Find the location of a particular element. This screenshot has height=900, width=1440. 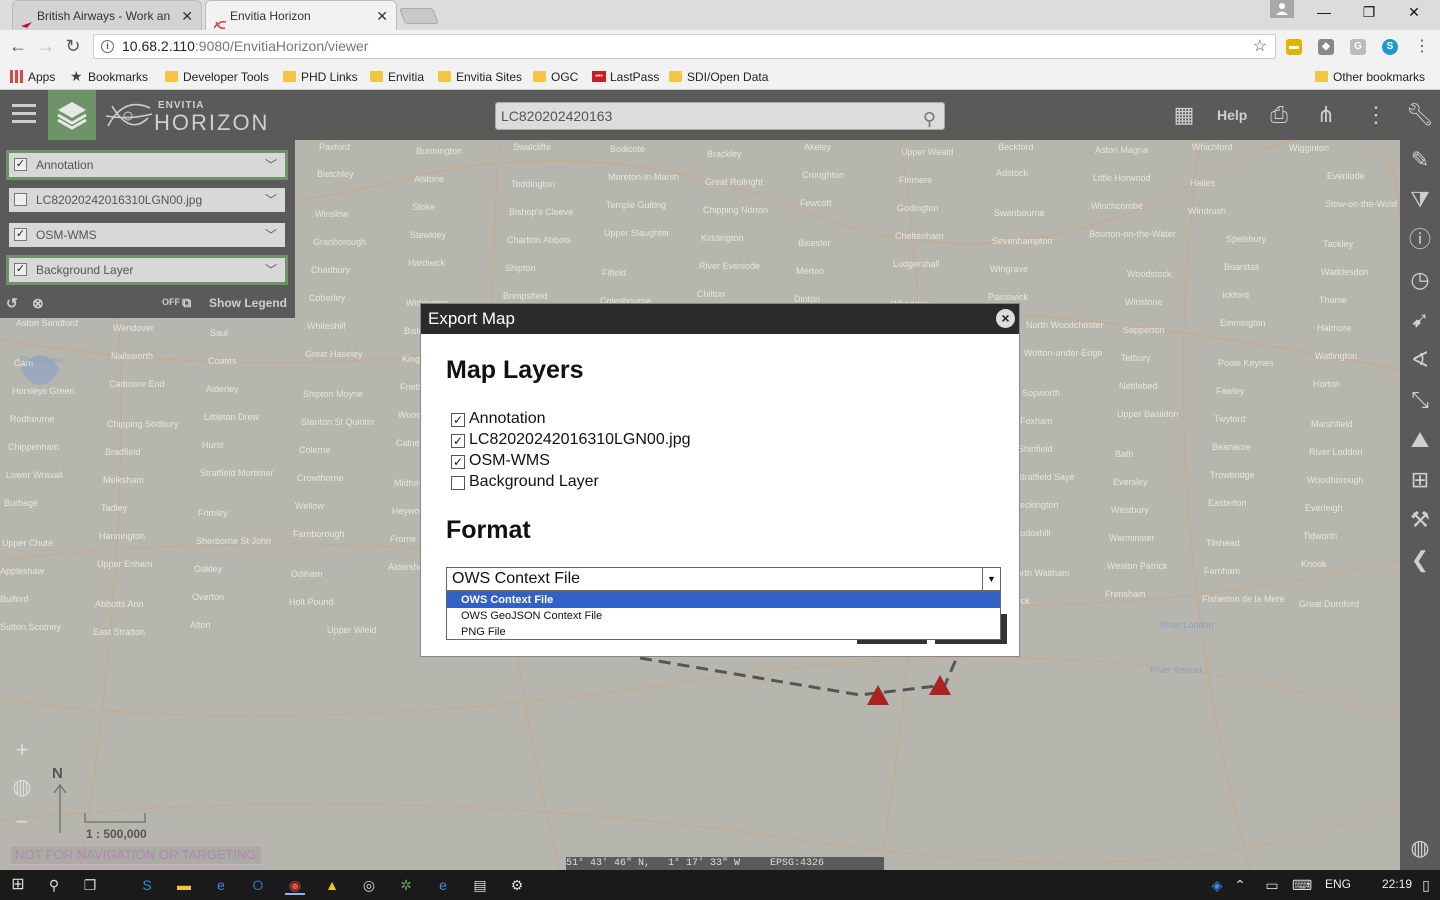

notifications-icon: ▯ is located at coordinates (1426, 885).